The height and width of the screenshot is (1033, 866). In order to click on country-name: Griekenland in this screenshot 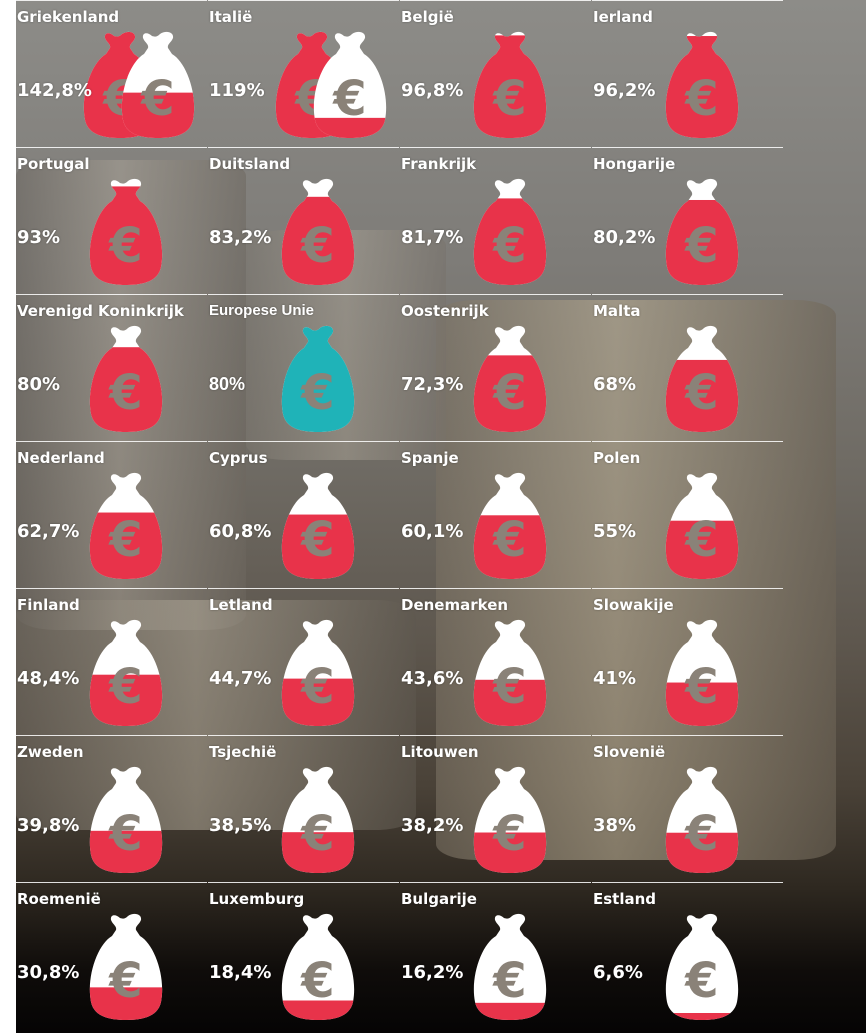, I will do `click(68, 17)`.